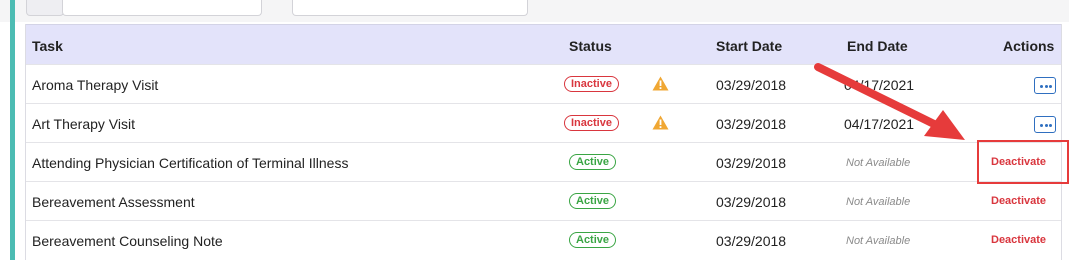 The image size is (1069, 260). What do you see at coordinates (127, 241) in the screenshot?
I see `task-name: Bereavement Counseling Note` at bounding box center [127, 241].